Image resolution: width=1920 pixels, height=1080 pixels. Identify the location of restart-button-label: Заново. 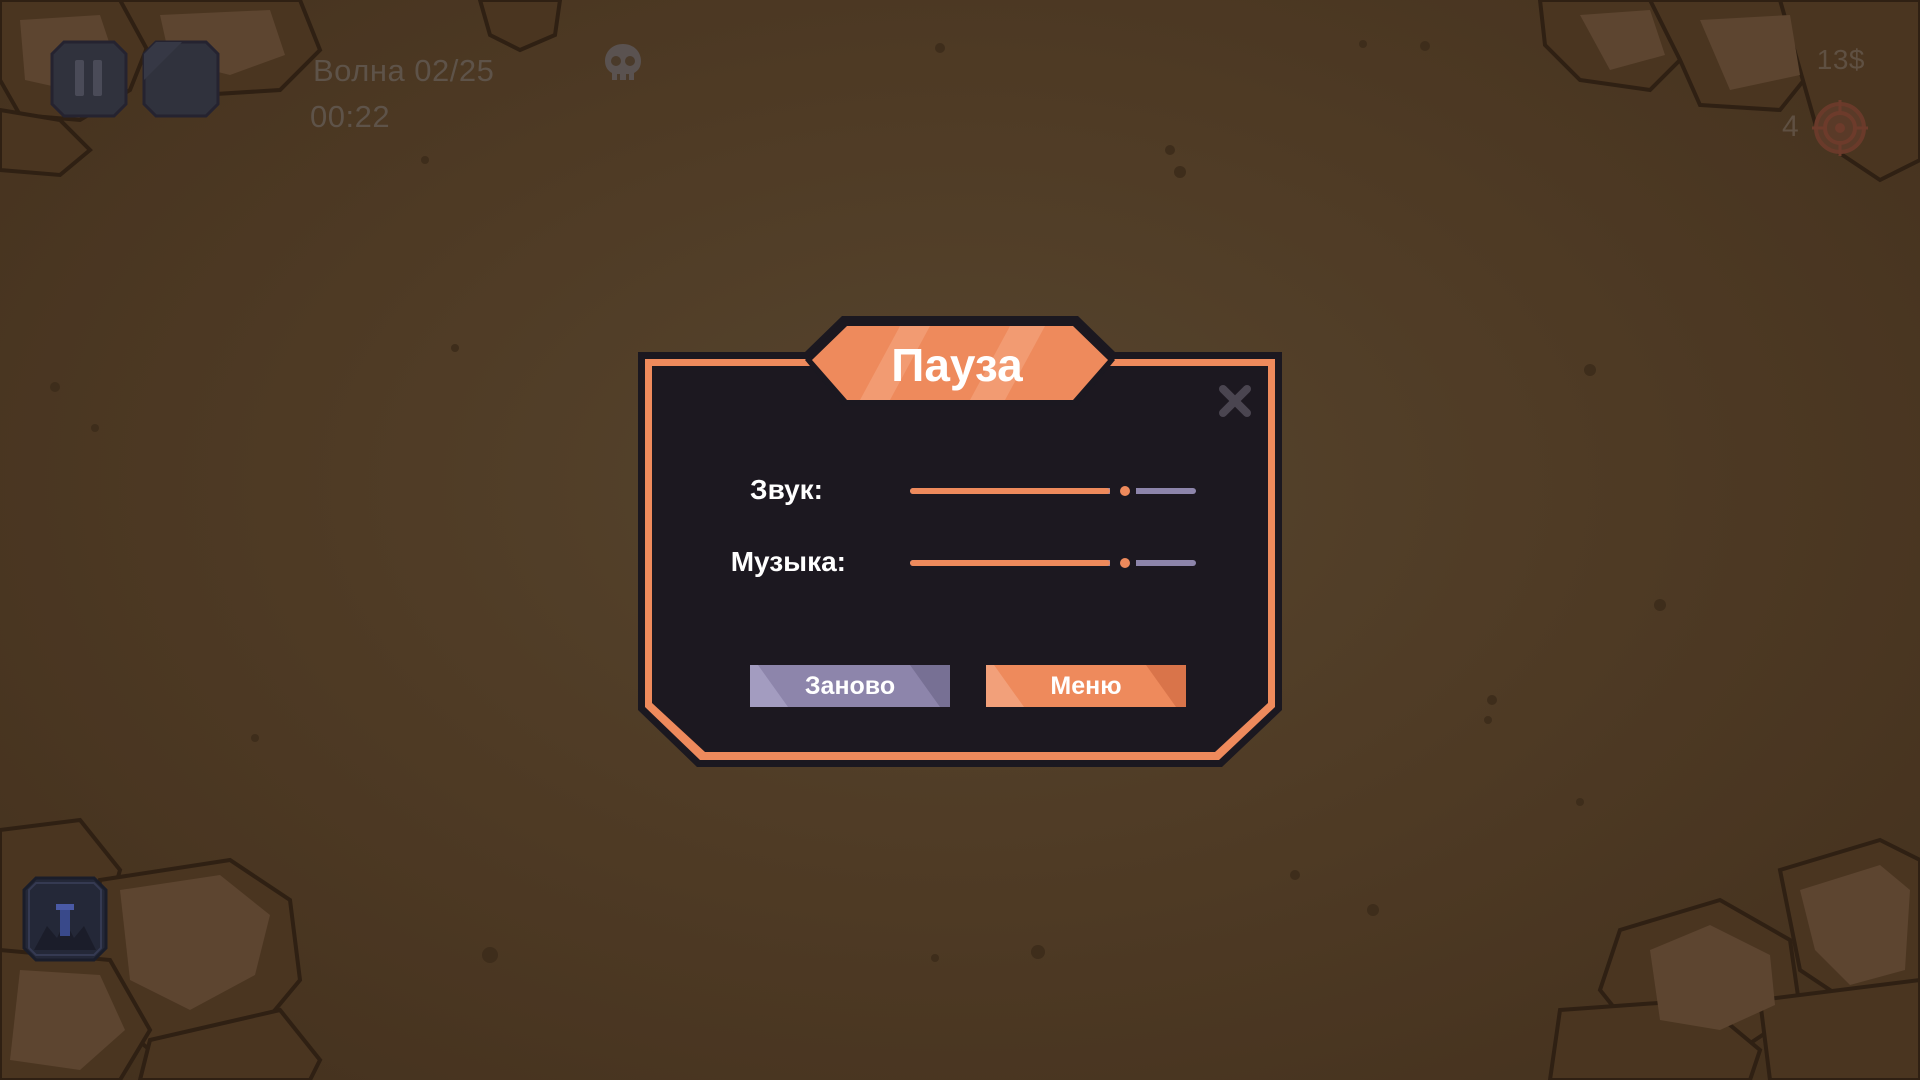
(850, 685).